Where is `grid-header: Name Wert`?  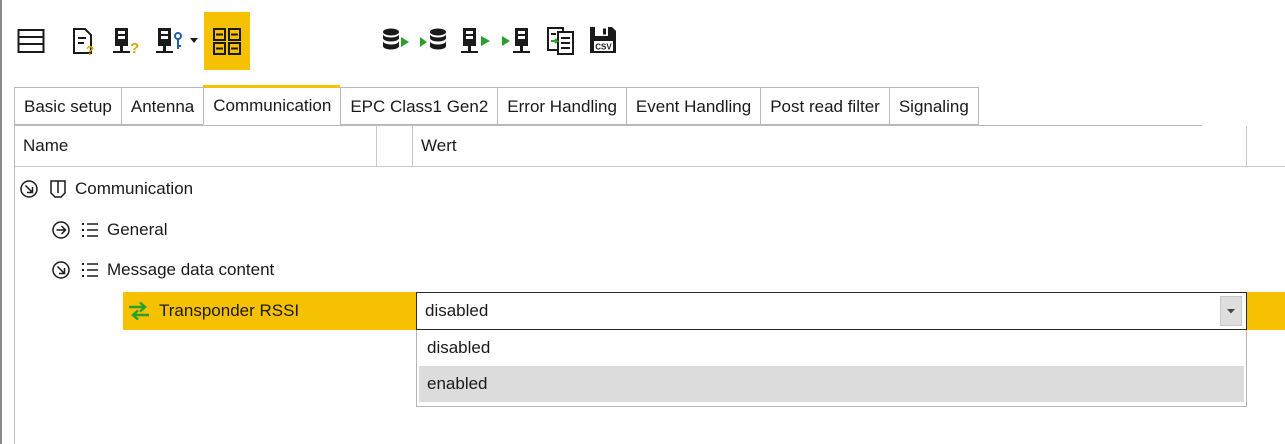
grid-header: Name Wert is located at coordinates (650, 146).